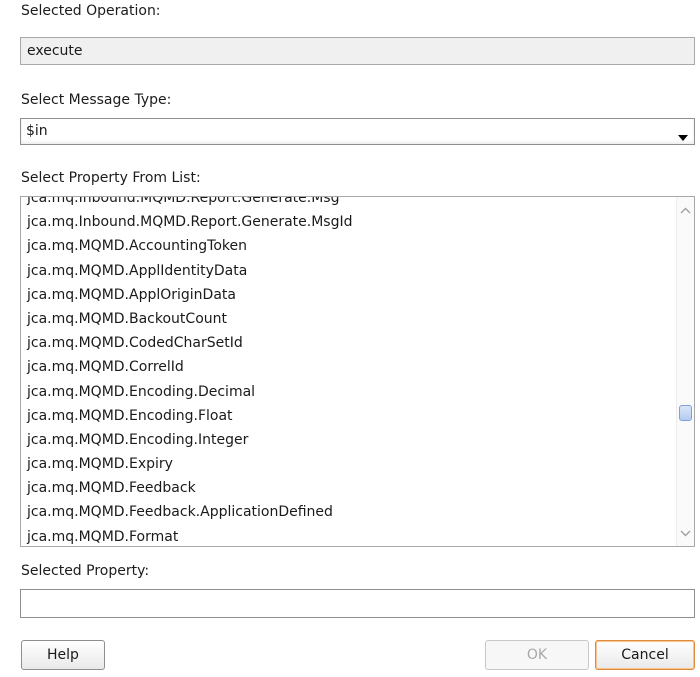 This screenshot has width=700, height=677. Describe the element at coordinates (347, 440) in the screenshot. I see `list-item: jca.mq.MQMD.Encoding.Integer` at that location.